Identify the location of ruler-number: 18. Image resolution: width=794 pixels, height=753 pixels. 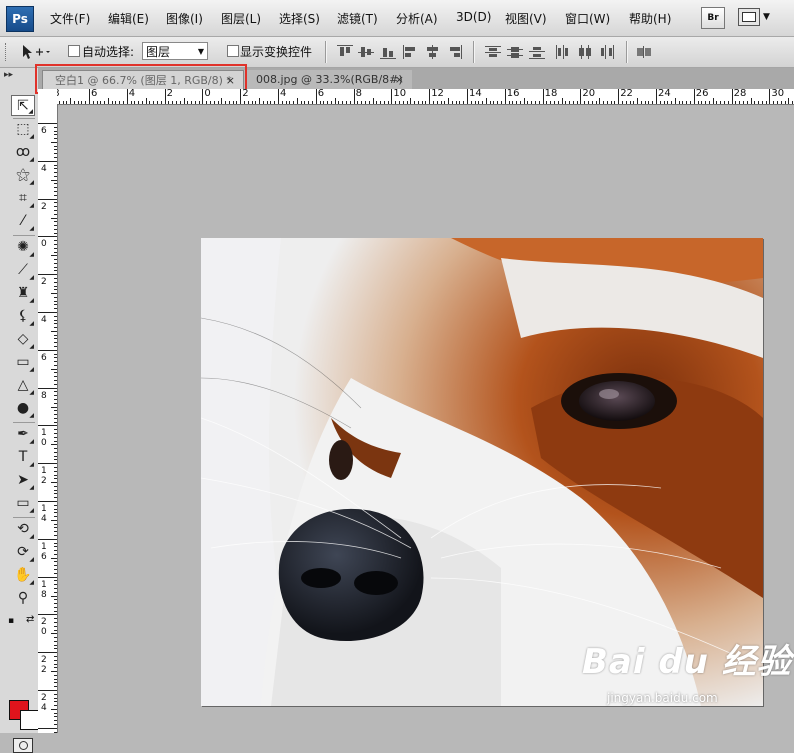
(551, 94).